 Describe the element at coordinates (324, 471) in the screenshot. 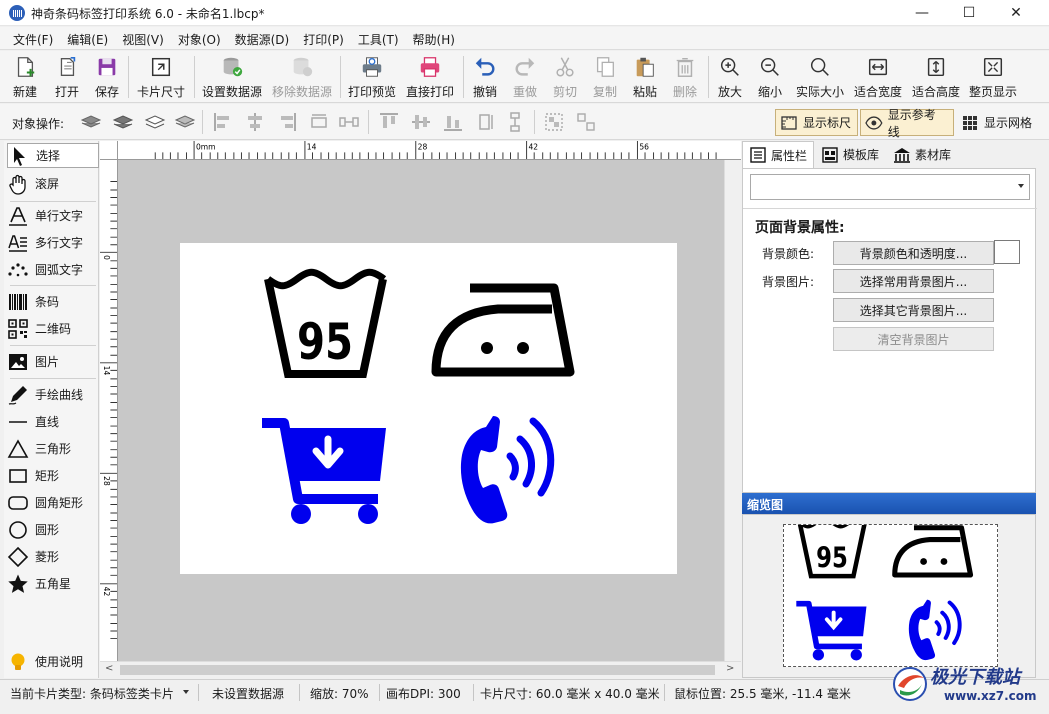

I see `shopping-cart-download-icon` at that location.